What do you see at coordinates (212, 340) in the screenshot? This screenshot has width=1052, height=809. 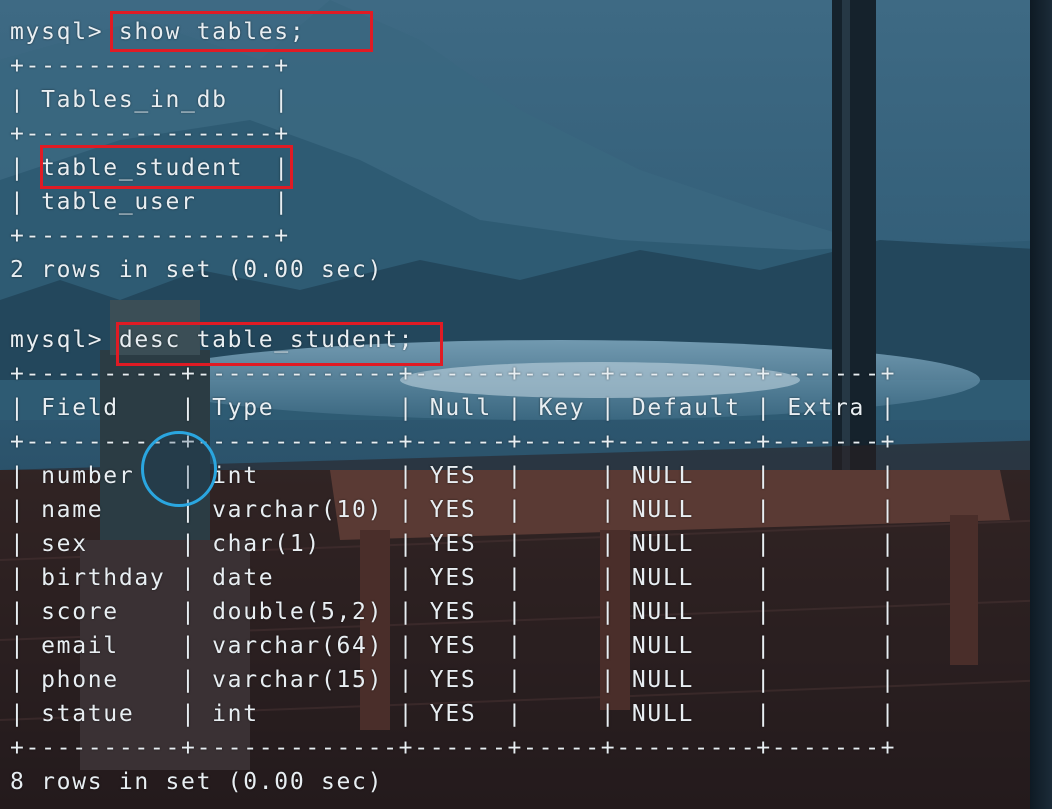 I see `terminal-line: mysql> desc table_student;` at bounding box center [212, 340].